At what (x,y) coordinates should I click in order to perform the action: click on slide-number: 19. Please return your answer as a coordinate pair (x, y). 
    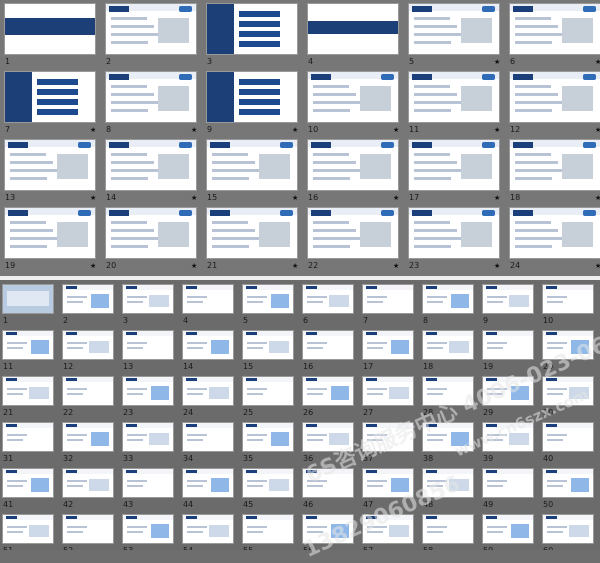
    Looking at the image, I should click on (488, 366).